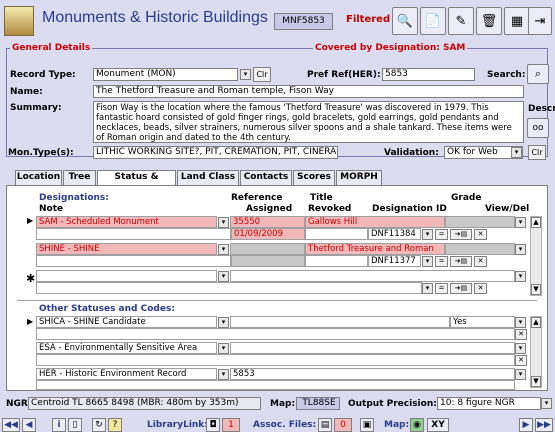  What do you see at coordinates (517, 21) in the screenshot?
I see `report-button: ▦` at bounding box center [517, 21].